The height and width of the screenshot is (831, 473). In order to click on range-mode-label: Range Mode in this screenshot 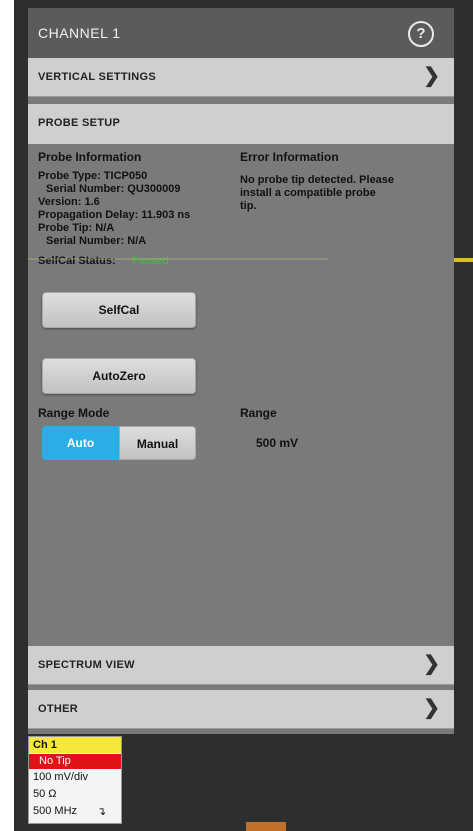, I will do `click(74, 413)`.